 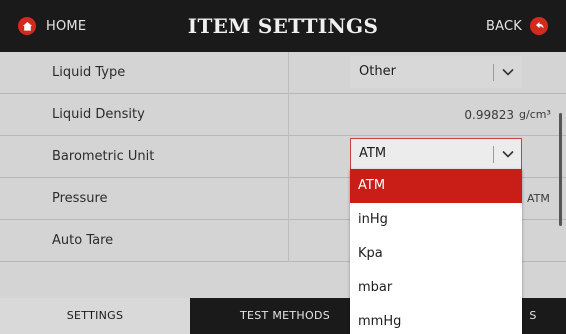 What do you see at coordinates (66, 26) in the screenshot?
I see `home-label: HOME` at bounding box center [66, 26].